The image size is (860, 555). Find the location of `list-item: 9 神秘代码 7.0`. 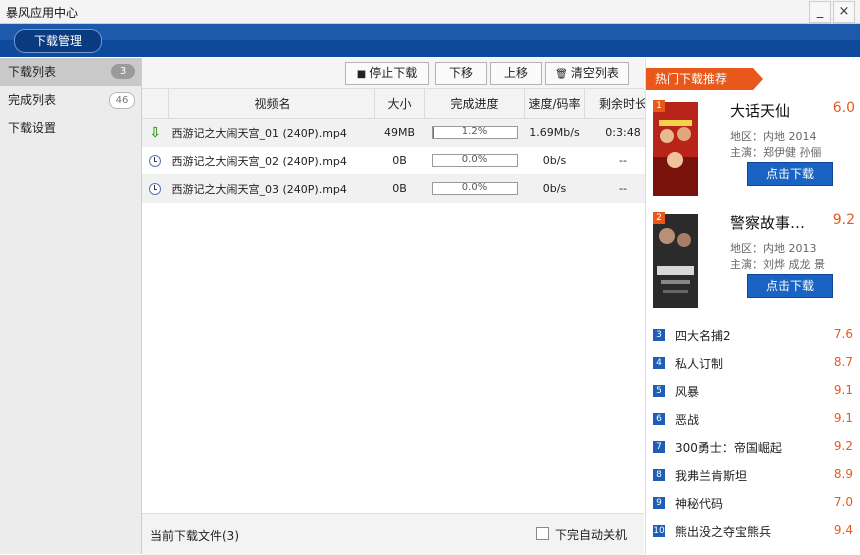

list-item: 9 神秘代码 7.0 is located at coordinates (754, 504).